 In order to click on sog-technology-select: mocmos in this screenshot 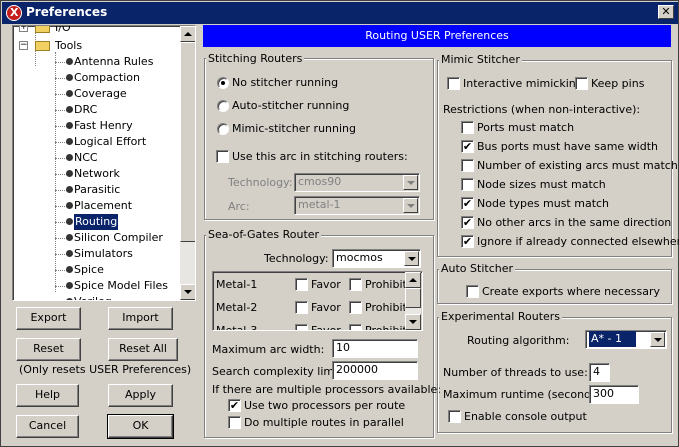, I will do `click(376, 258)`.